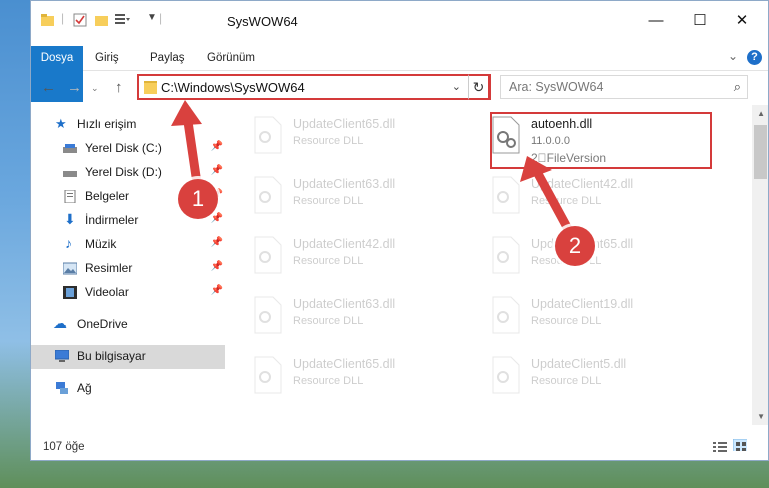 Image resolution: width=769 pixels, height=488 pixels. I want to click on search-box: Ara: SysWOW64 ⌕, so click(624, 87).